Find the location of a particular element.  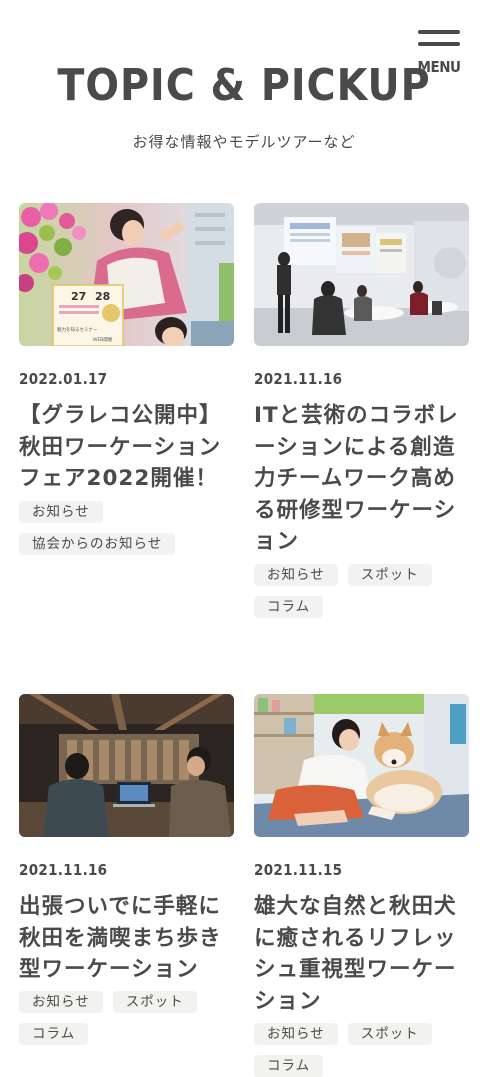

post-title: 出張ついでに手軽に 秋田を満喫まち歩き 型ワーケーション is located at coordinates (126, 938).